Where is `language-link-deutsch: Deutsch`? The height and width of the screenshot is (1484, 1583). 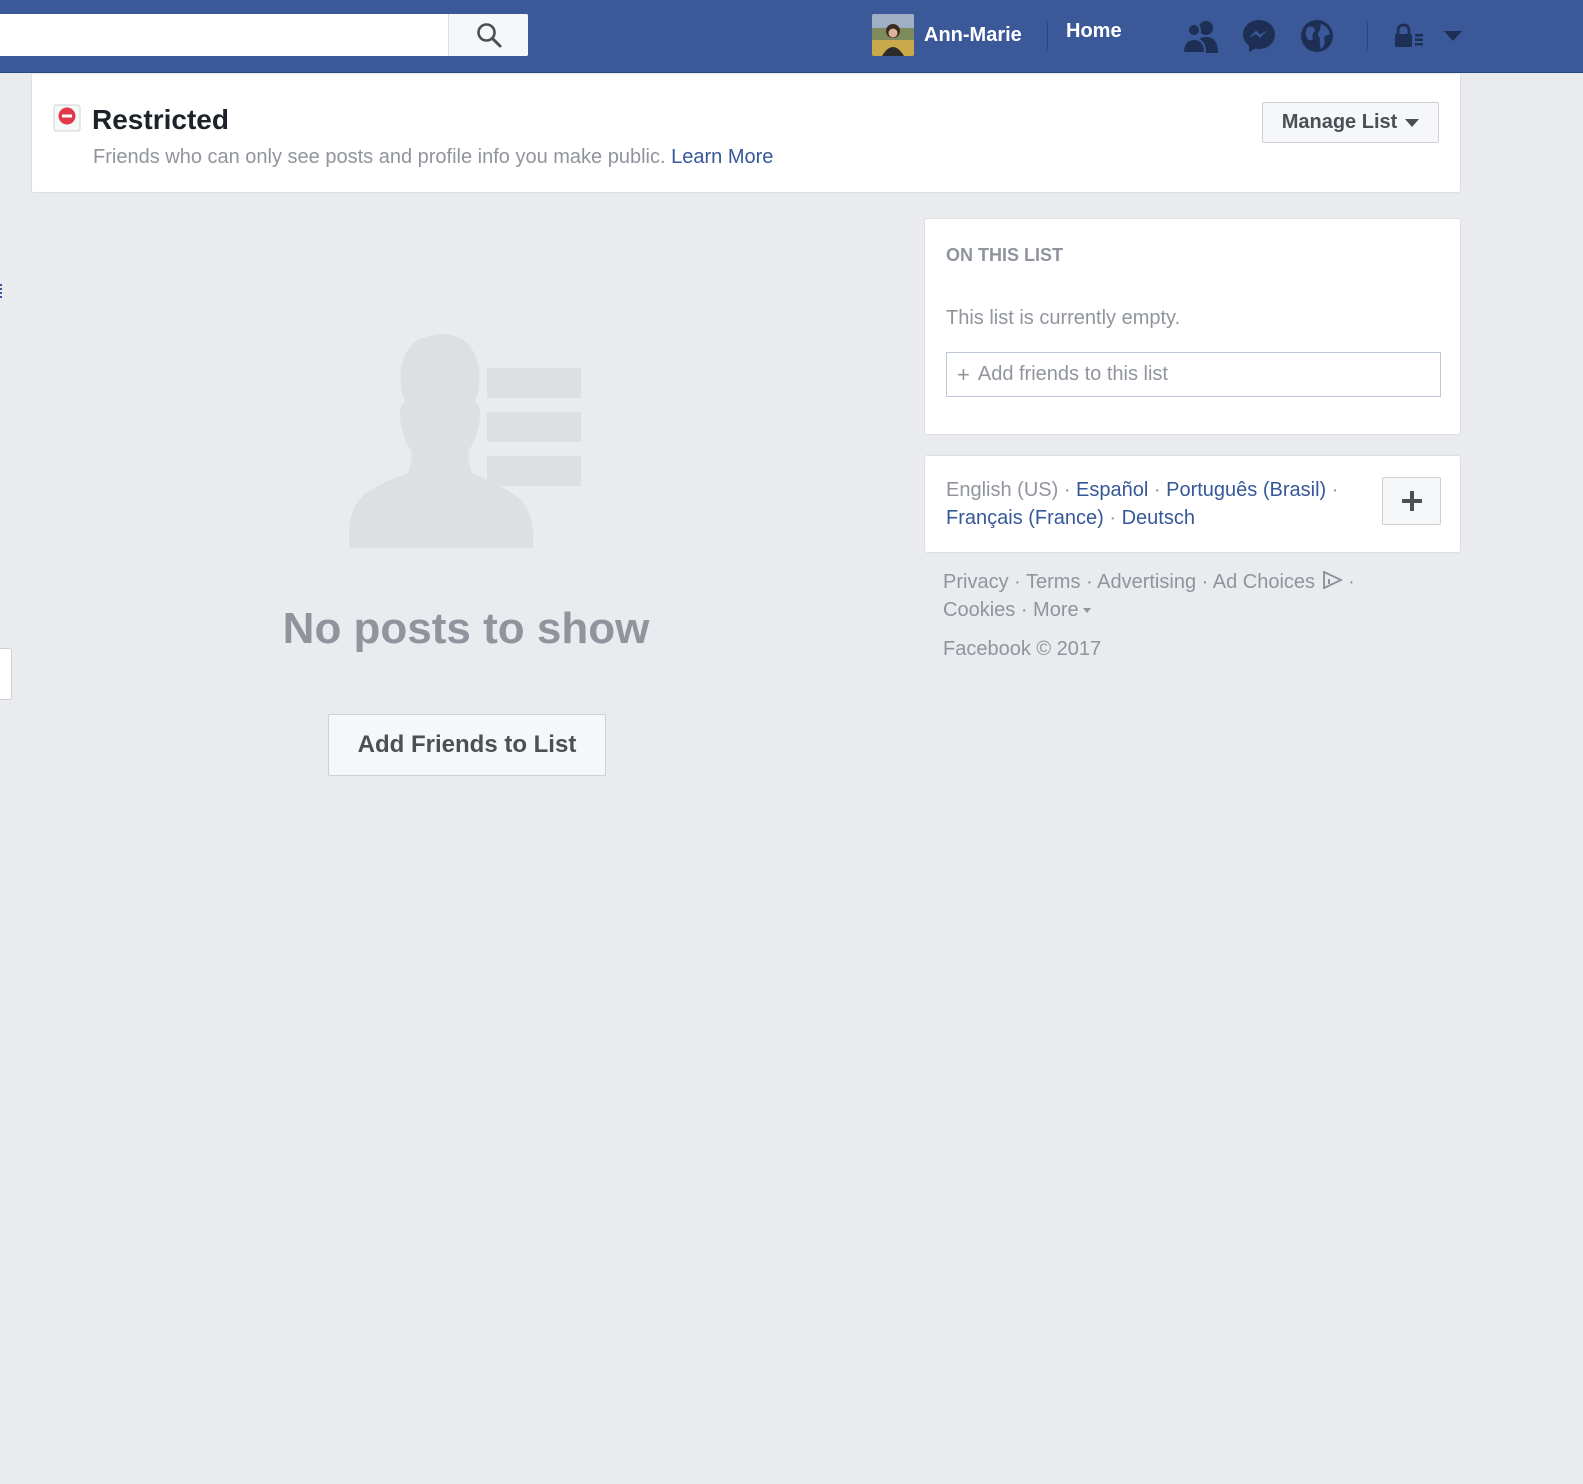
language-link-deutsch: Deutsch is located at coordinates (1158, 518).